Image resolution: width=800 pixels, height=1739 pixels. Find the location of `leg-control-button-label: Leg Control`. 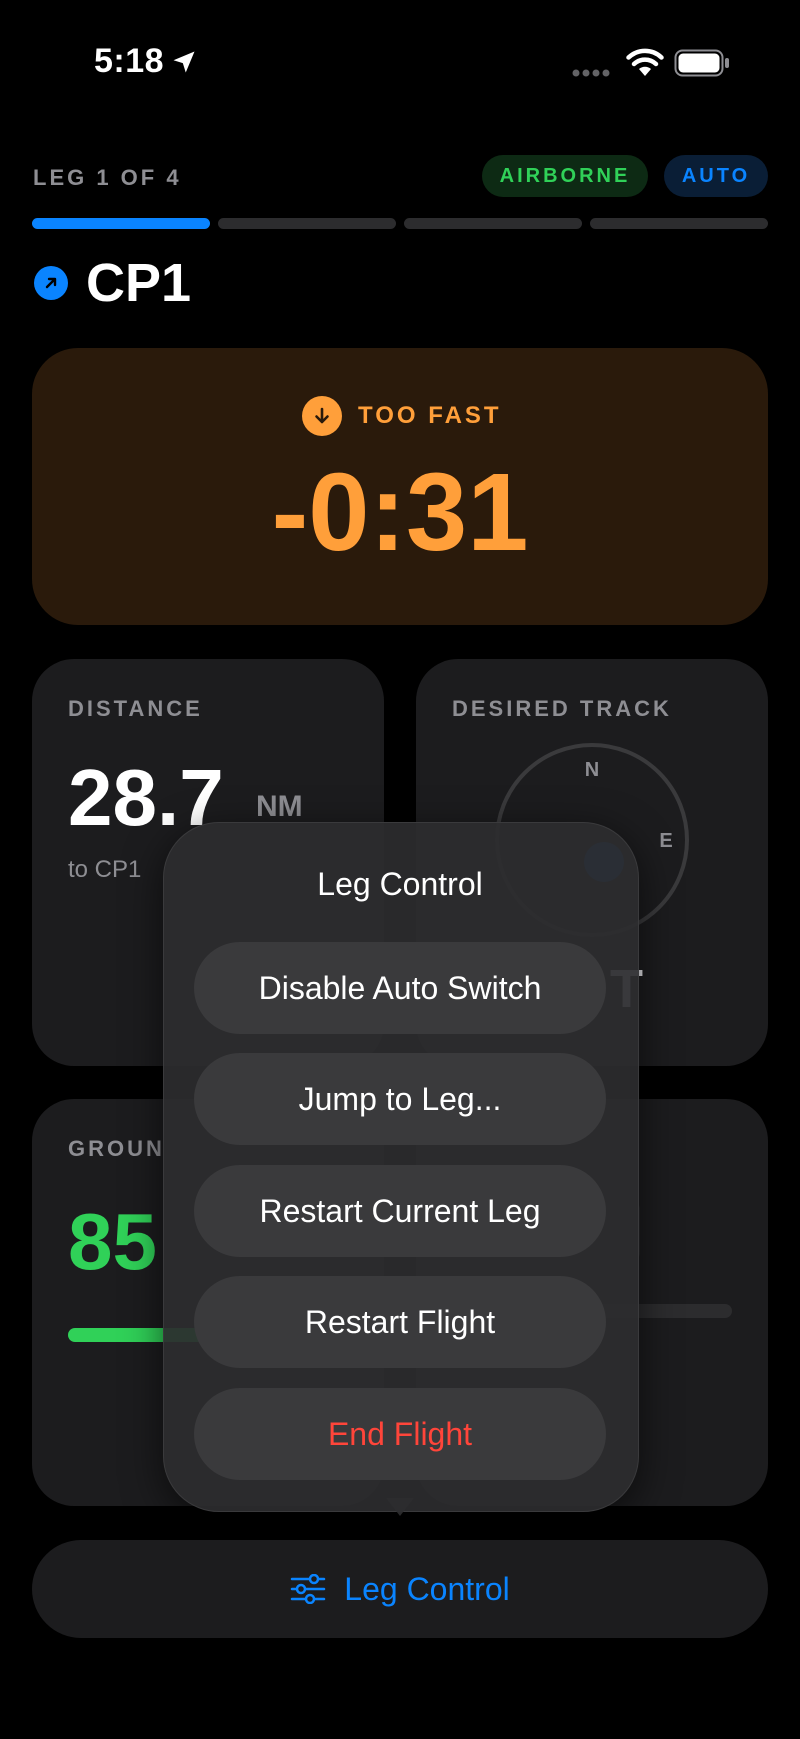

leg-control-button-label: Leg Control is located at coordinates (427, 1588).